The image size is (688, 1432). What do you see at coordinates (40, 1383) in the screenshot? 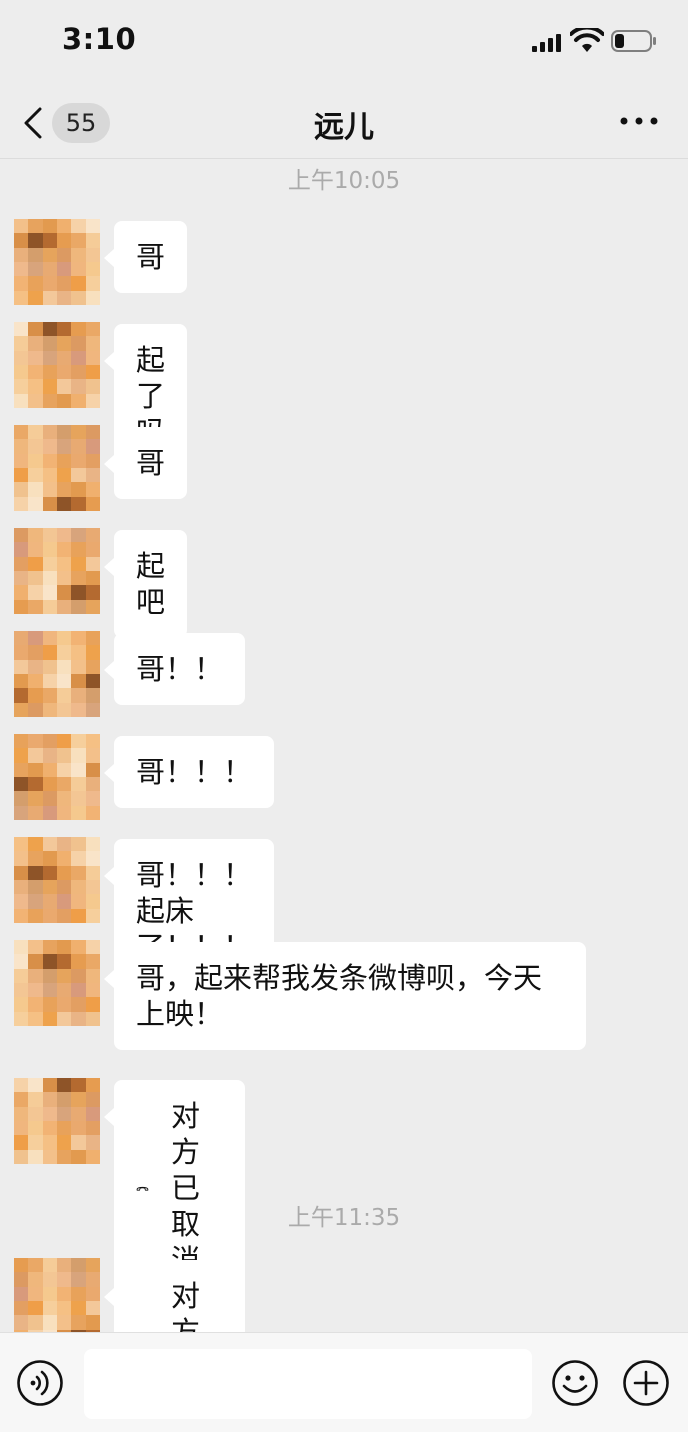
I see `voice-input-icon` at bounding box center [40, 1383].